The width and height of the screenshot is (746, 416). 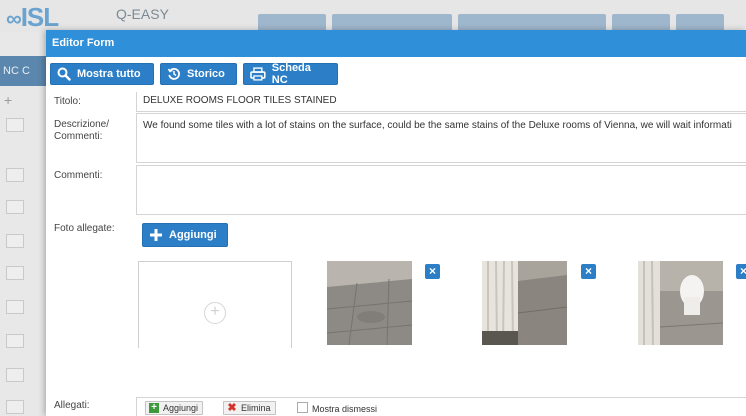 What do you see at coordinates (215, 313) in the screenshot?
I see `add-circle-icon: +` at bounding box center [215, 313].